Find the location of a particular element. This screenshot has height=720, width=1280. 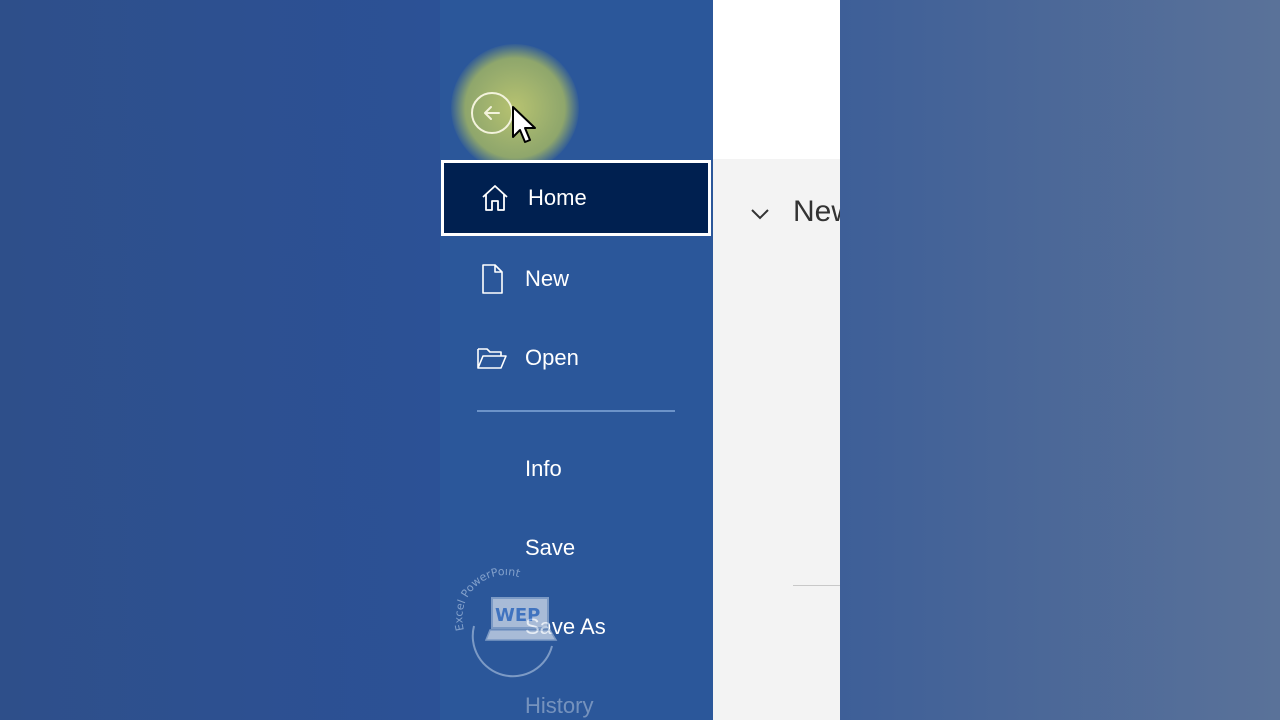

nav-item-open: Open is located at coordinates (576, 358).